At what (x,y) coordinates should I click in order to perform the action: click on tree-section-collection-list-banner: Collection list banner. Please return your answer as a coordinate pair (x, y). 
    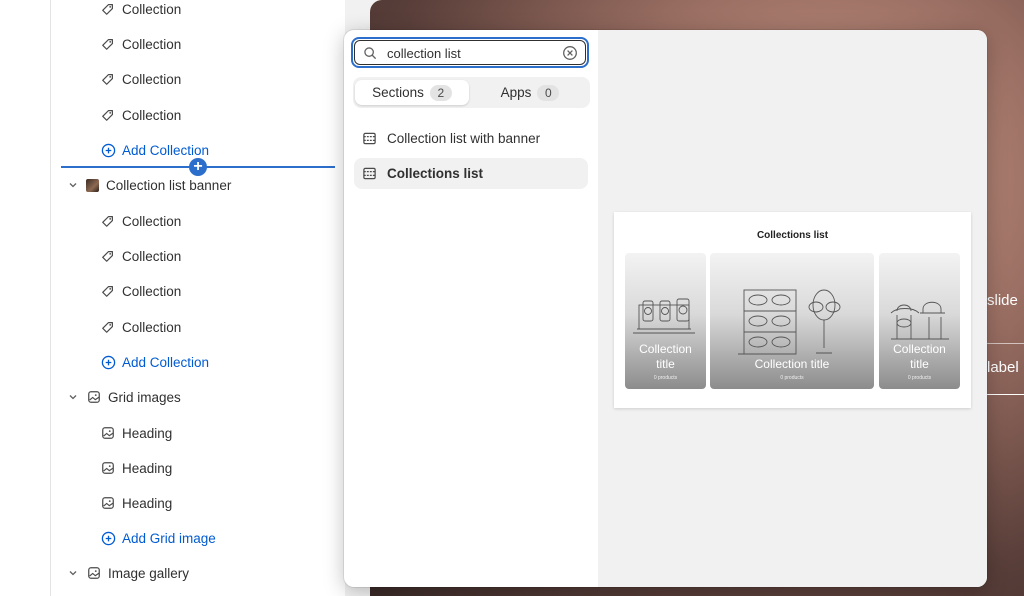
    Looking at the image, I should click on (148, 185).